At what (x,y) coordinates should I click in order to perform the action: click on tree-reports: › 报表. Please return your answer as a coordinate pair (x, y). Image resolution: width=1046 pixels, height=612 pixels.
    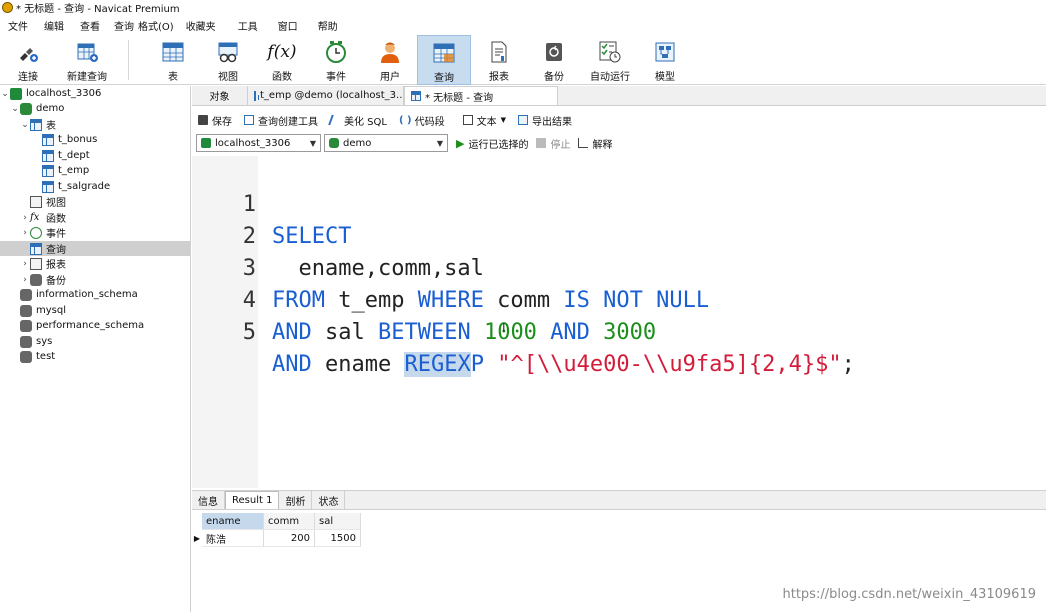
    Looking at the image, I should click on (95, 263).